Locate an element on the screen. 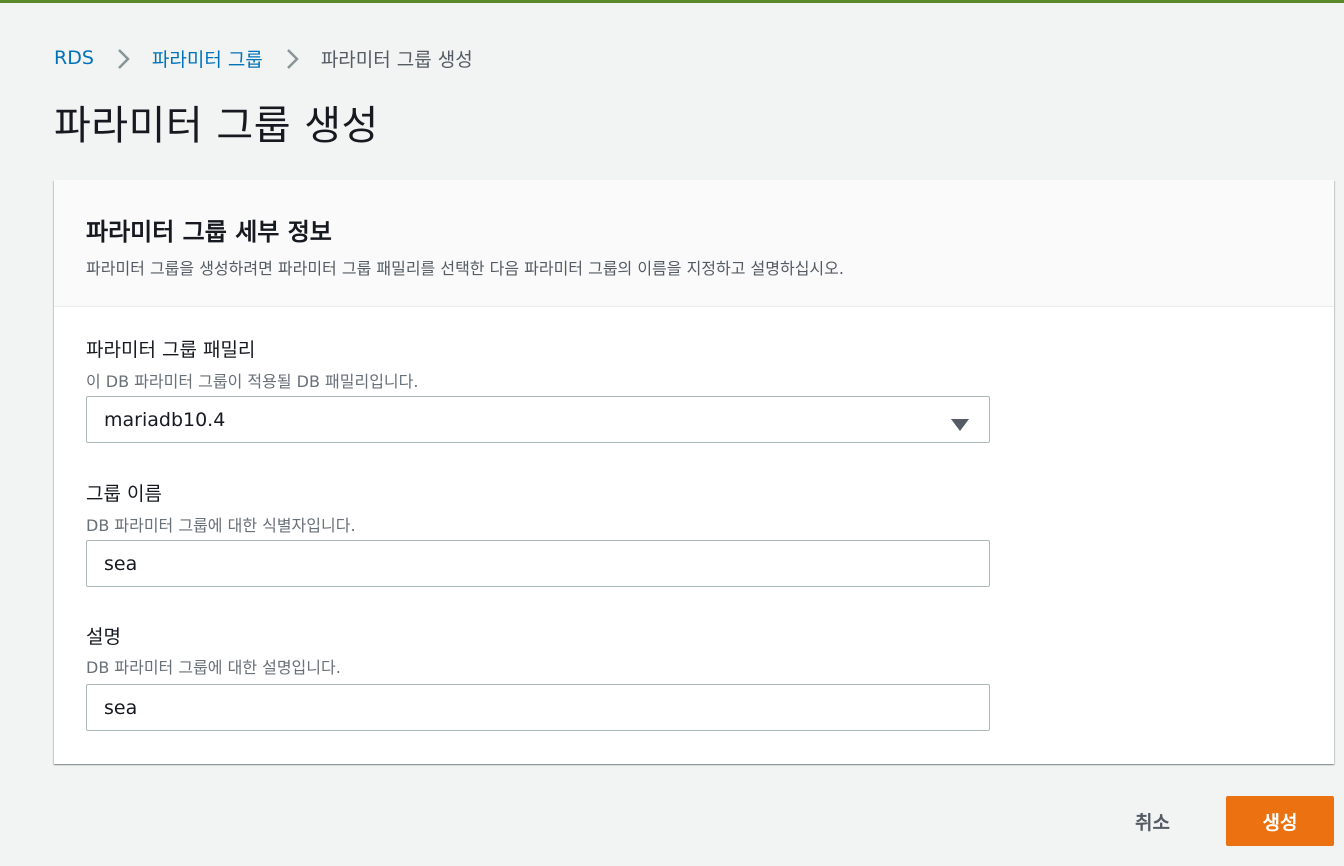  family-select-value: mariadb10.4 is located at coordinates (165, 419).